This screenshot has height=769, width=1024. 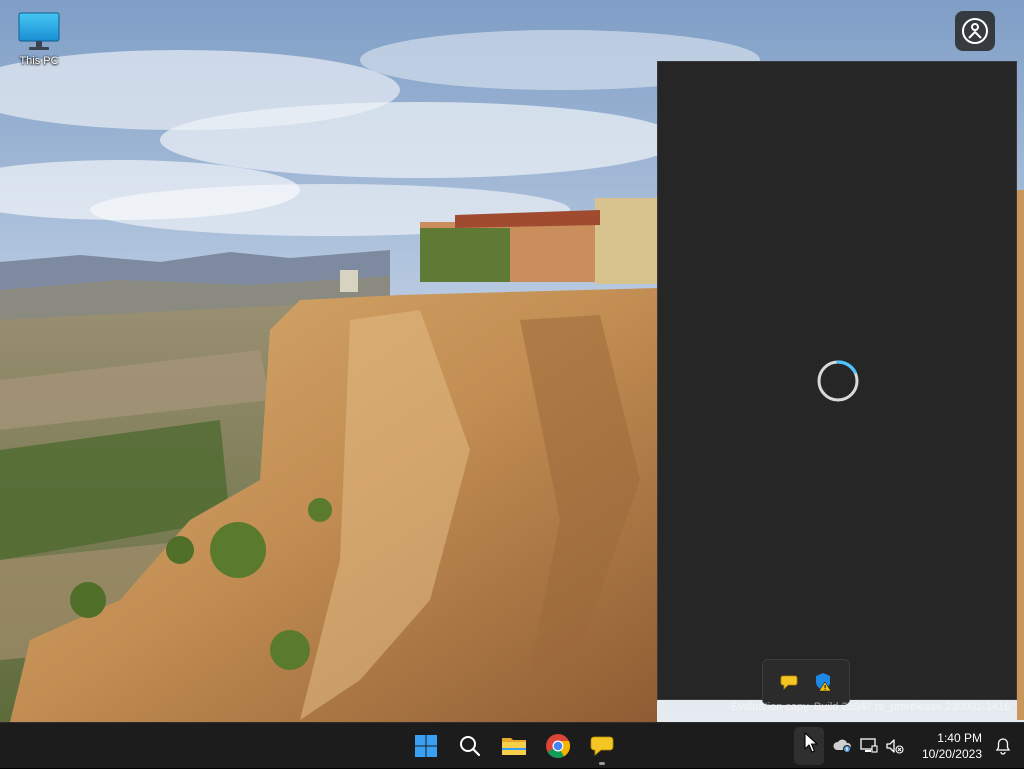 I want to click on windows-logo-icon, so click(x=426, y=746).